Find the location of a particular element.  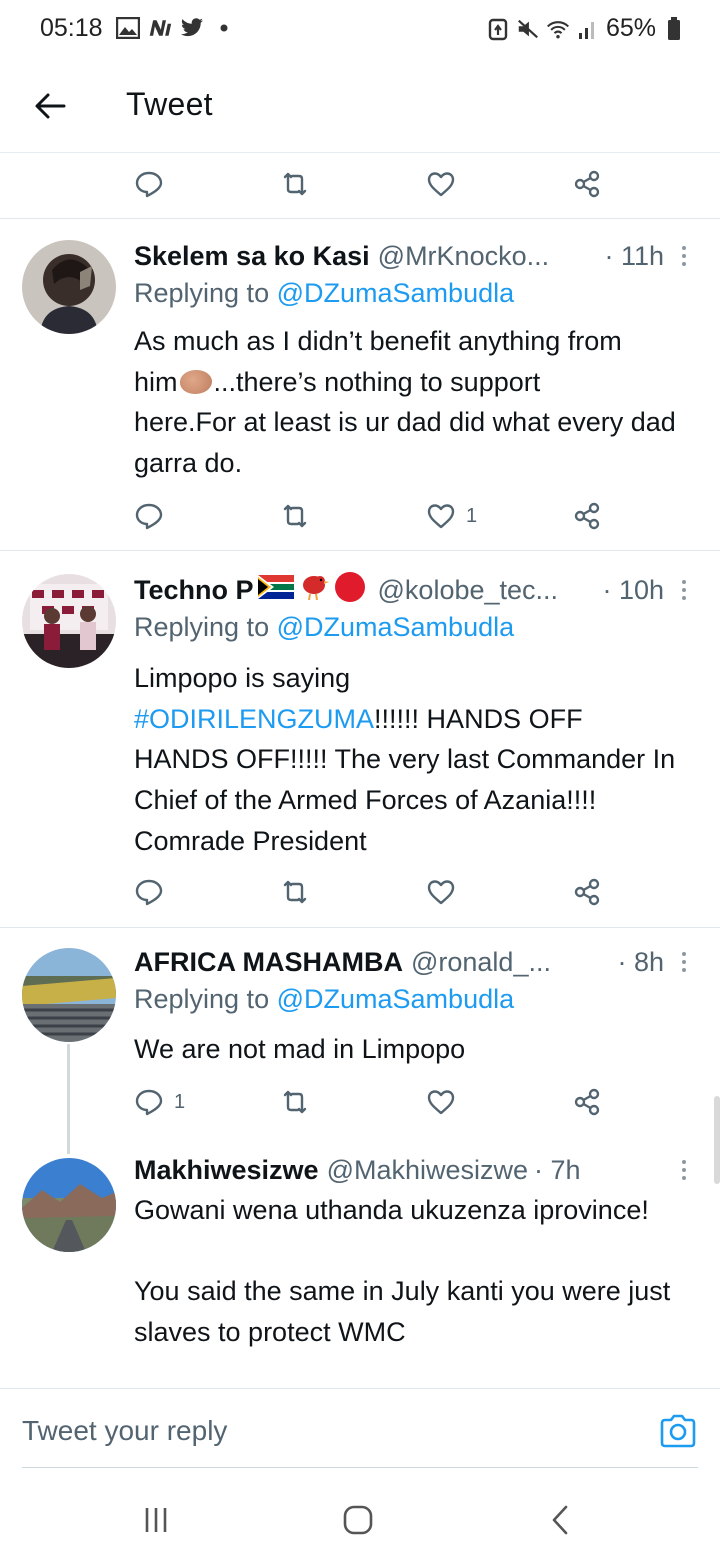

home-icon is located at coordinates (358, 1520).